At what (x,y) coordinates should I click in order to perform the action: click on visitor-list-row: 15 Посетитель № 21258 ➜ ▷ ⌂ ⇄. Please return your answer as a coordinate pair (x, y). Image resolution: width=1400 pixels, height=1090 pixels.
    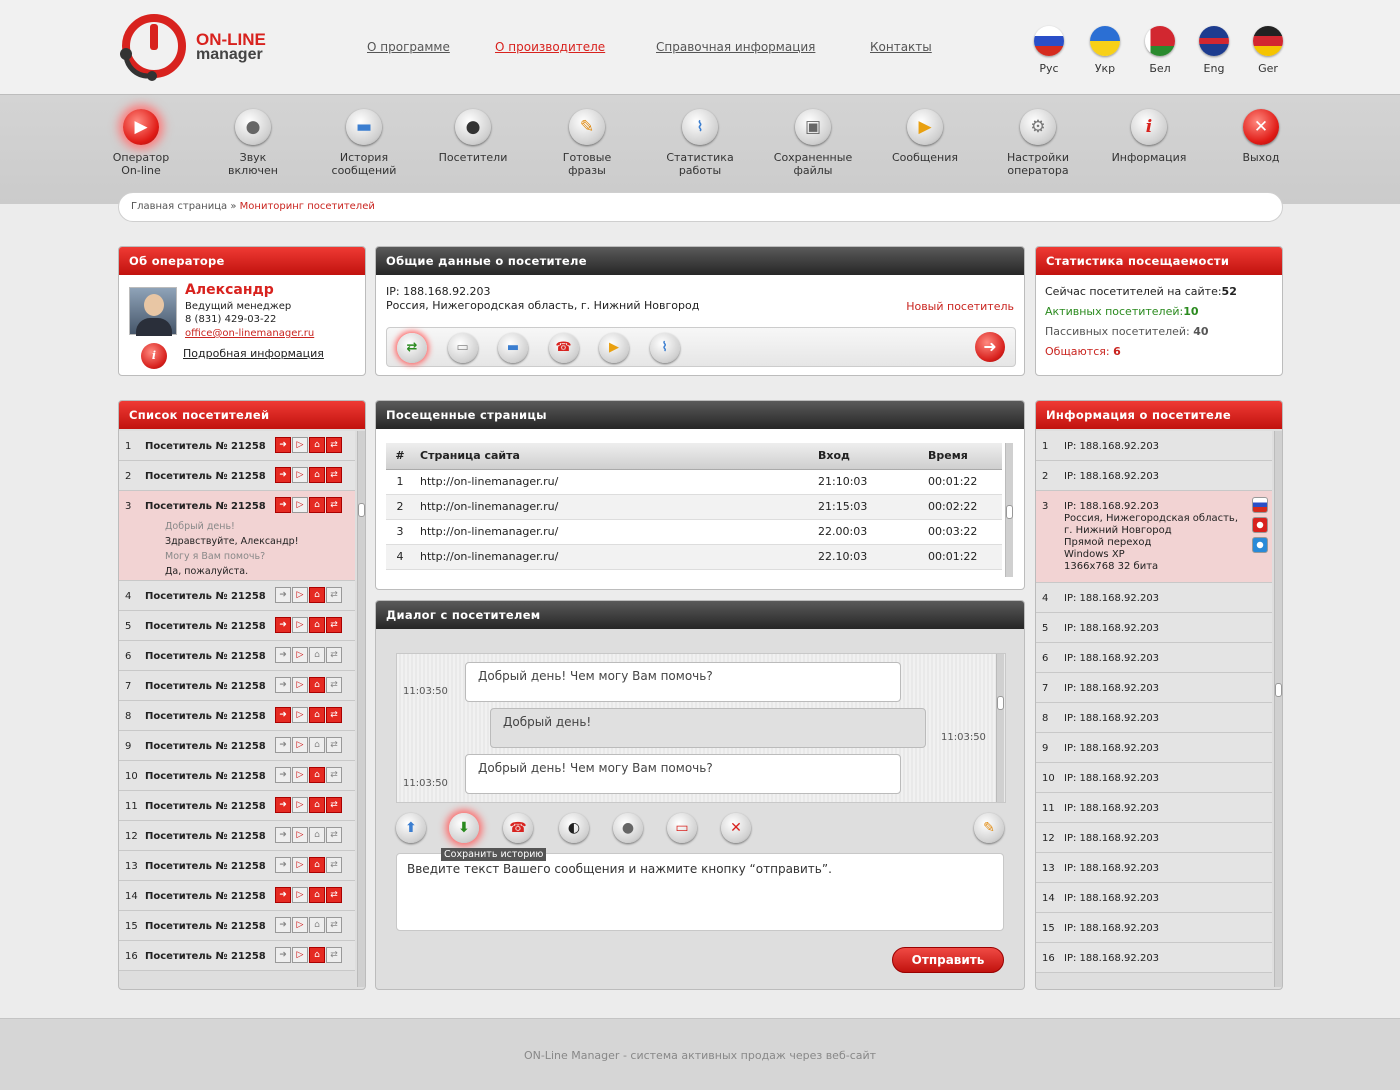
    Looking at the image, I should click on (237, 926).